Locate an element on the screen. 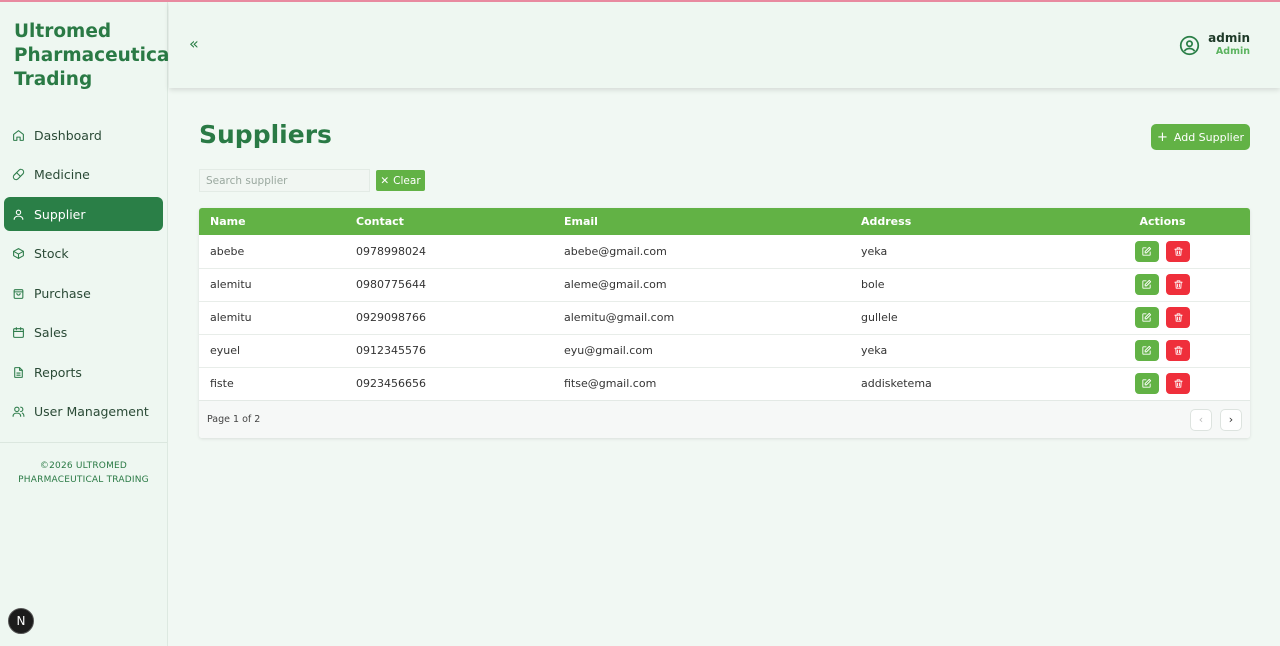  sidebar-item-supplier: Supplier is located at coordinates (83, 214).